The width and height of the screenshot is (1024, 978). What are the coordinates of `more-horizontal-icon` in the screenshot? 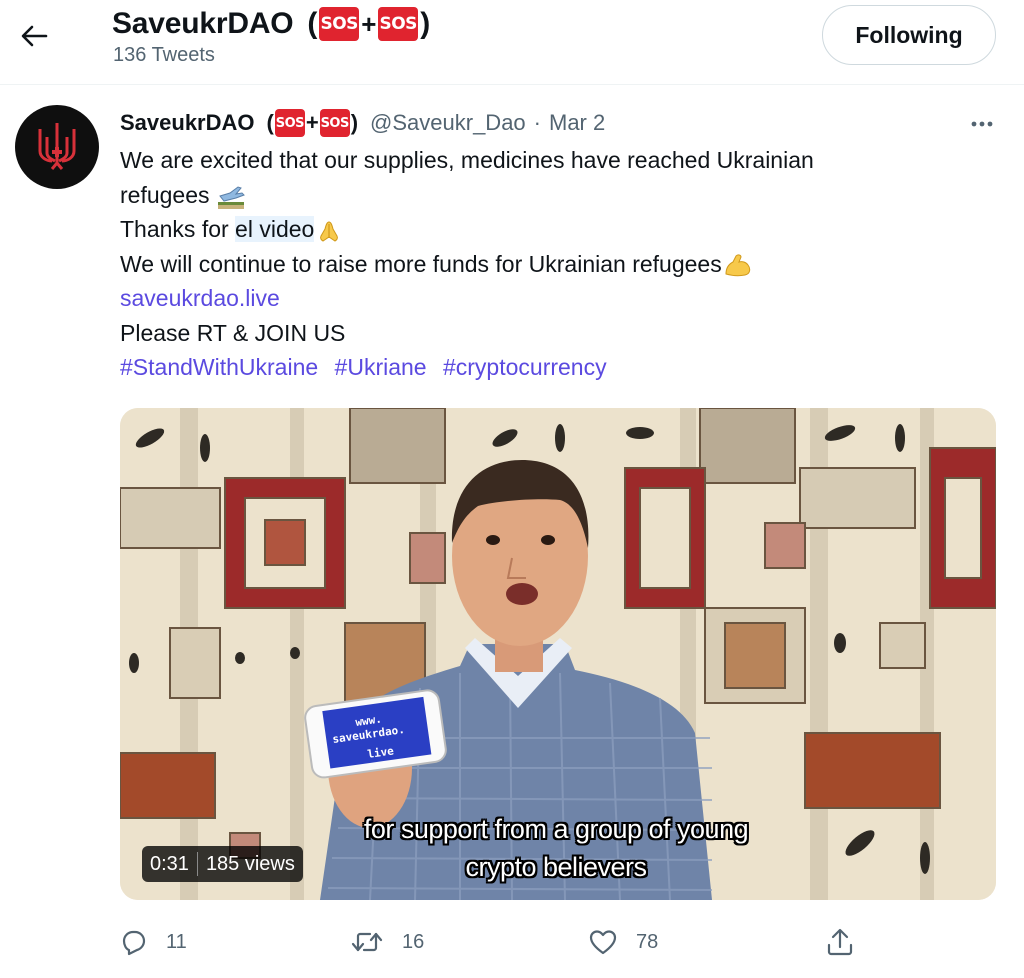 It's located at (982, 124).